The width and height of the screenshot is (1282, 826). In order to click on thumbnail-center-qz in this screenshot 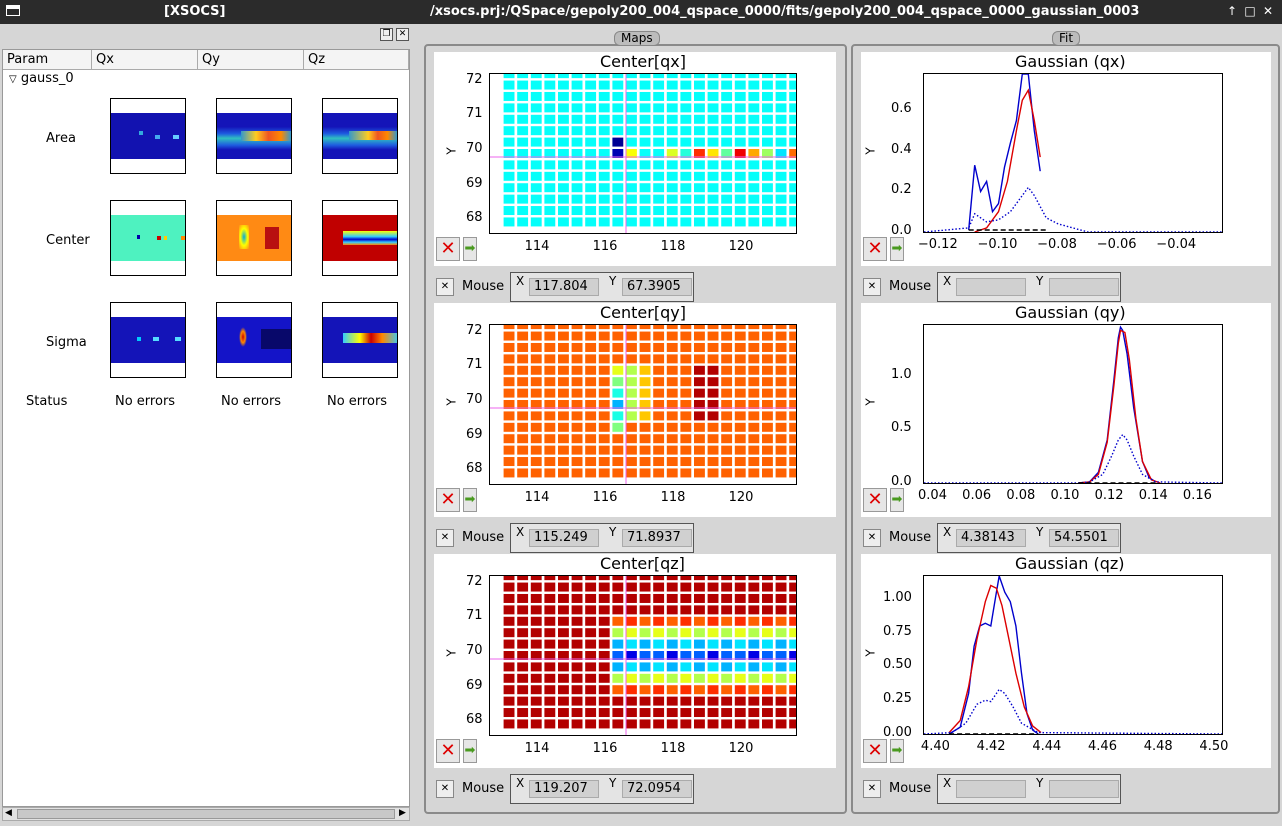, I will do `click(360, 238)`.